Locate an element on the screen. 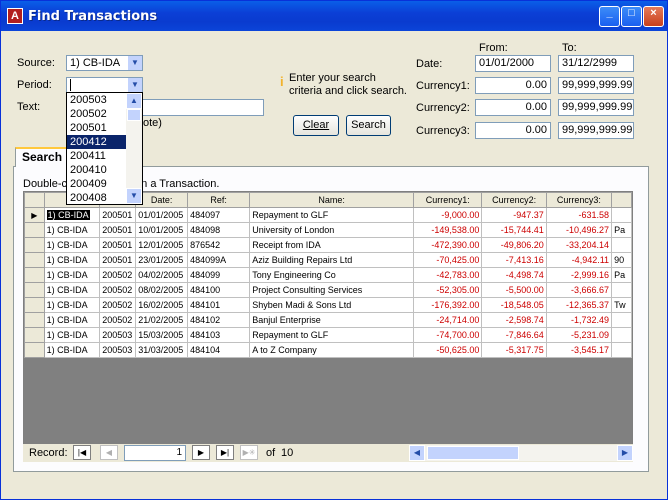 This screenshot has height=500, width=668. period-option: 200409 is located at coordinates (97, 184).